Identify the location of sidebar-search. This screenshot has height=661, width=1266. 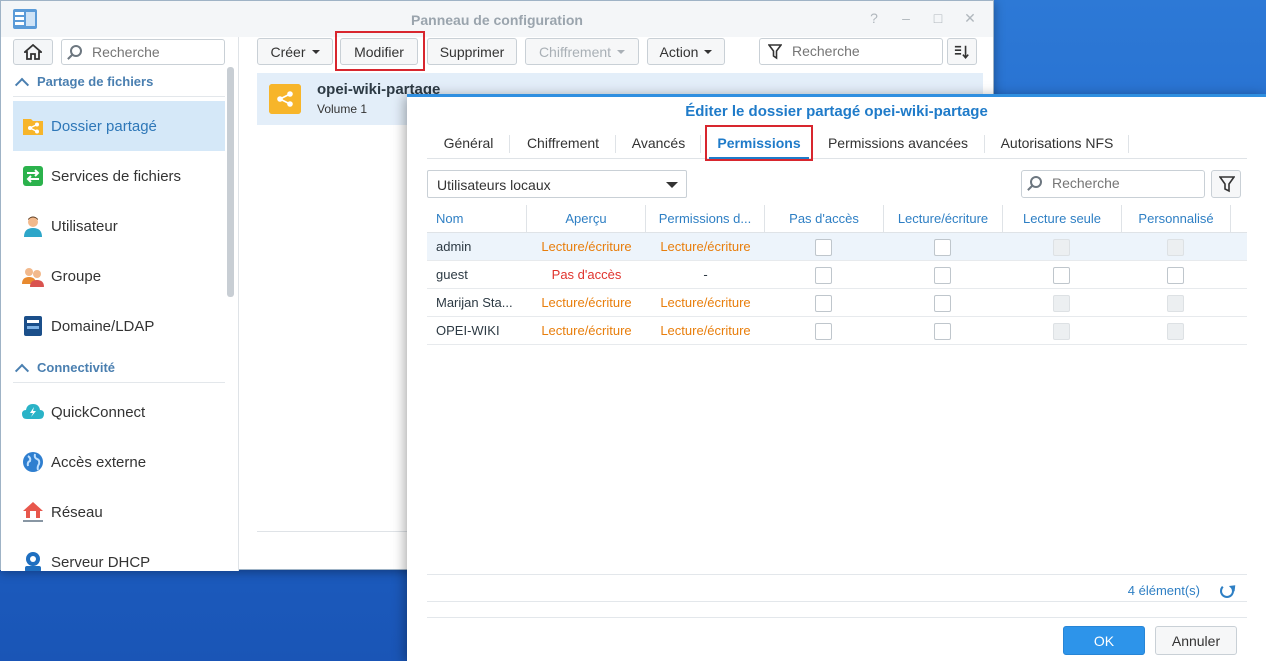
(143, 52).